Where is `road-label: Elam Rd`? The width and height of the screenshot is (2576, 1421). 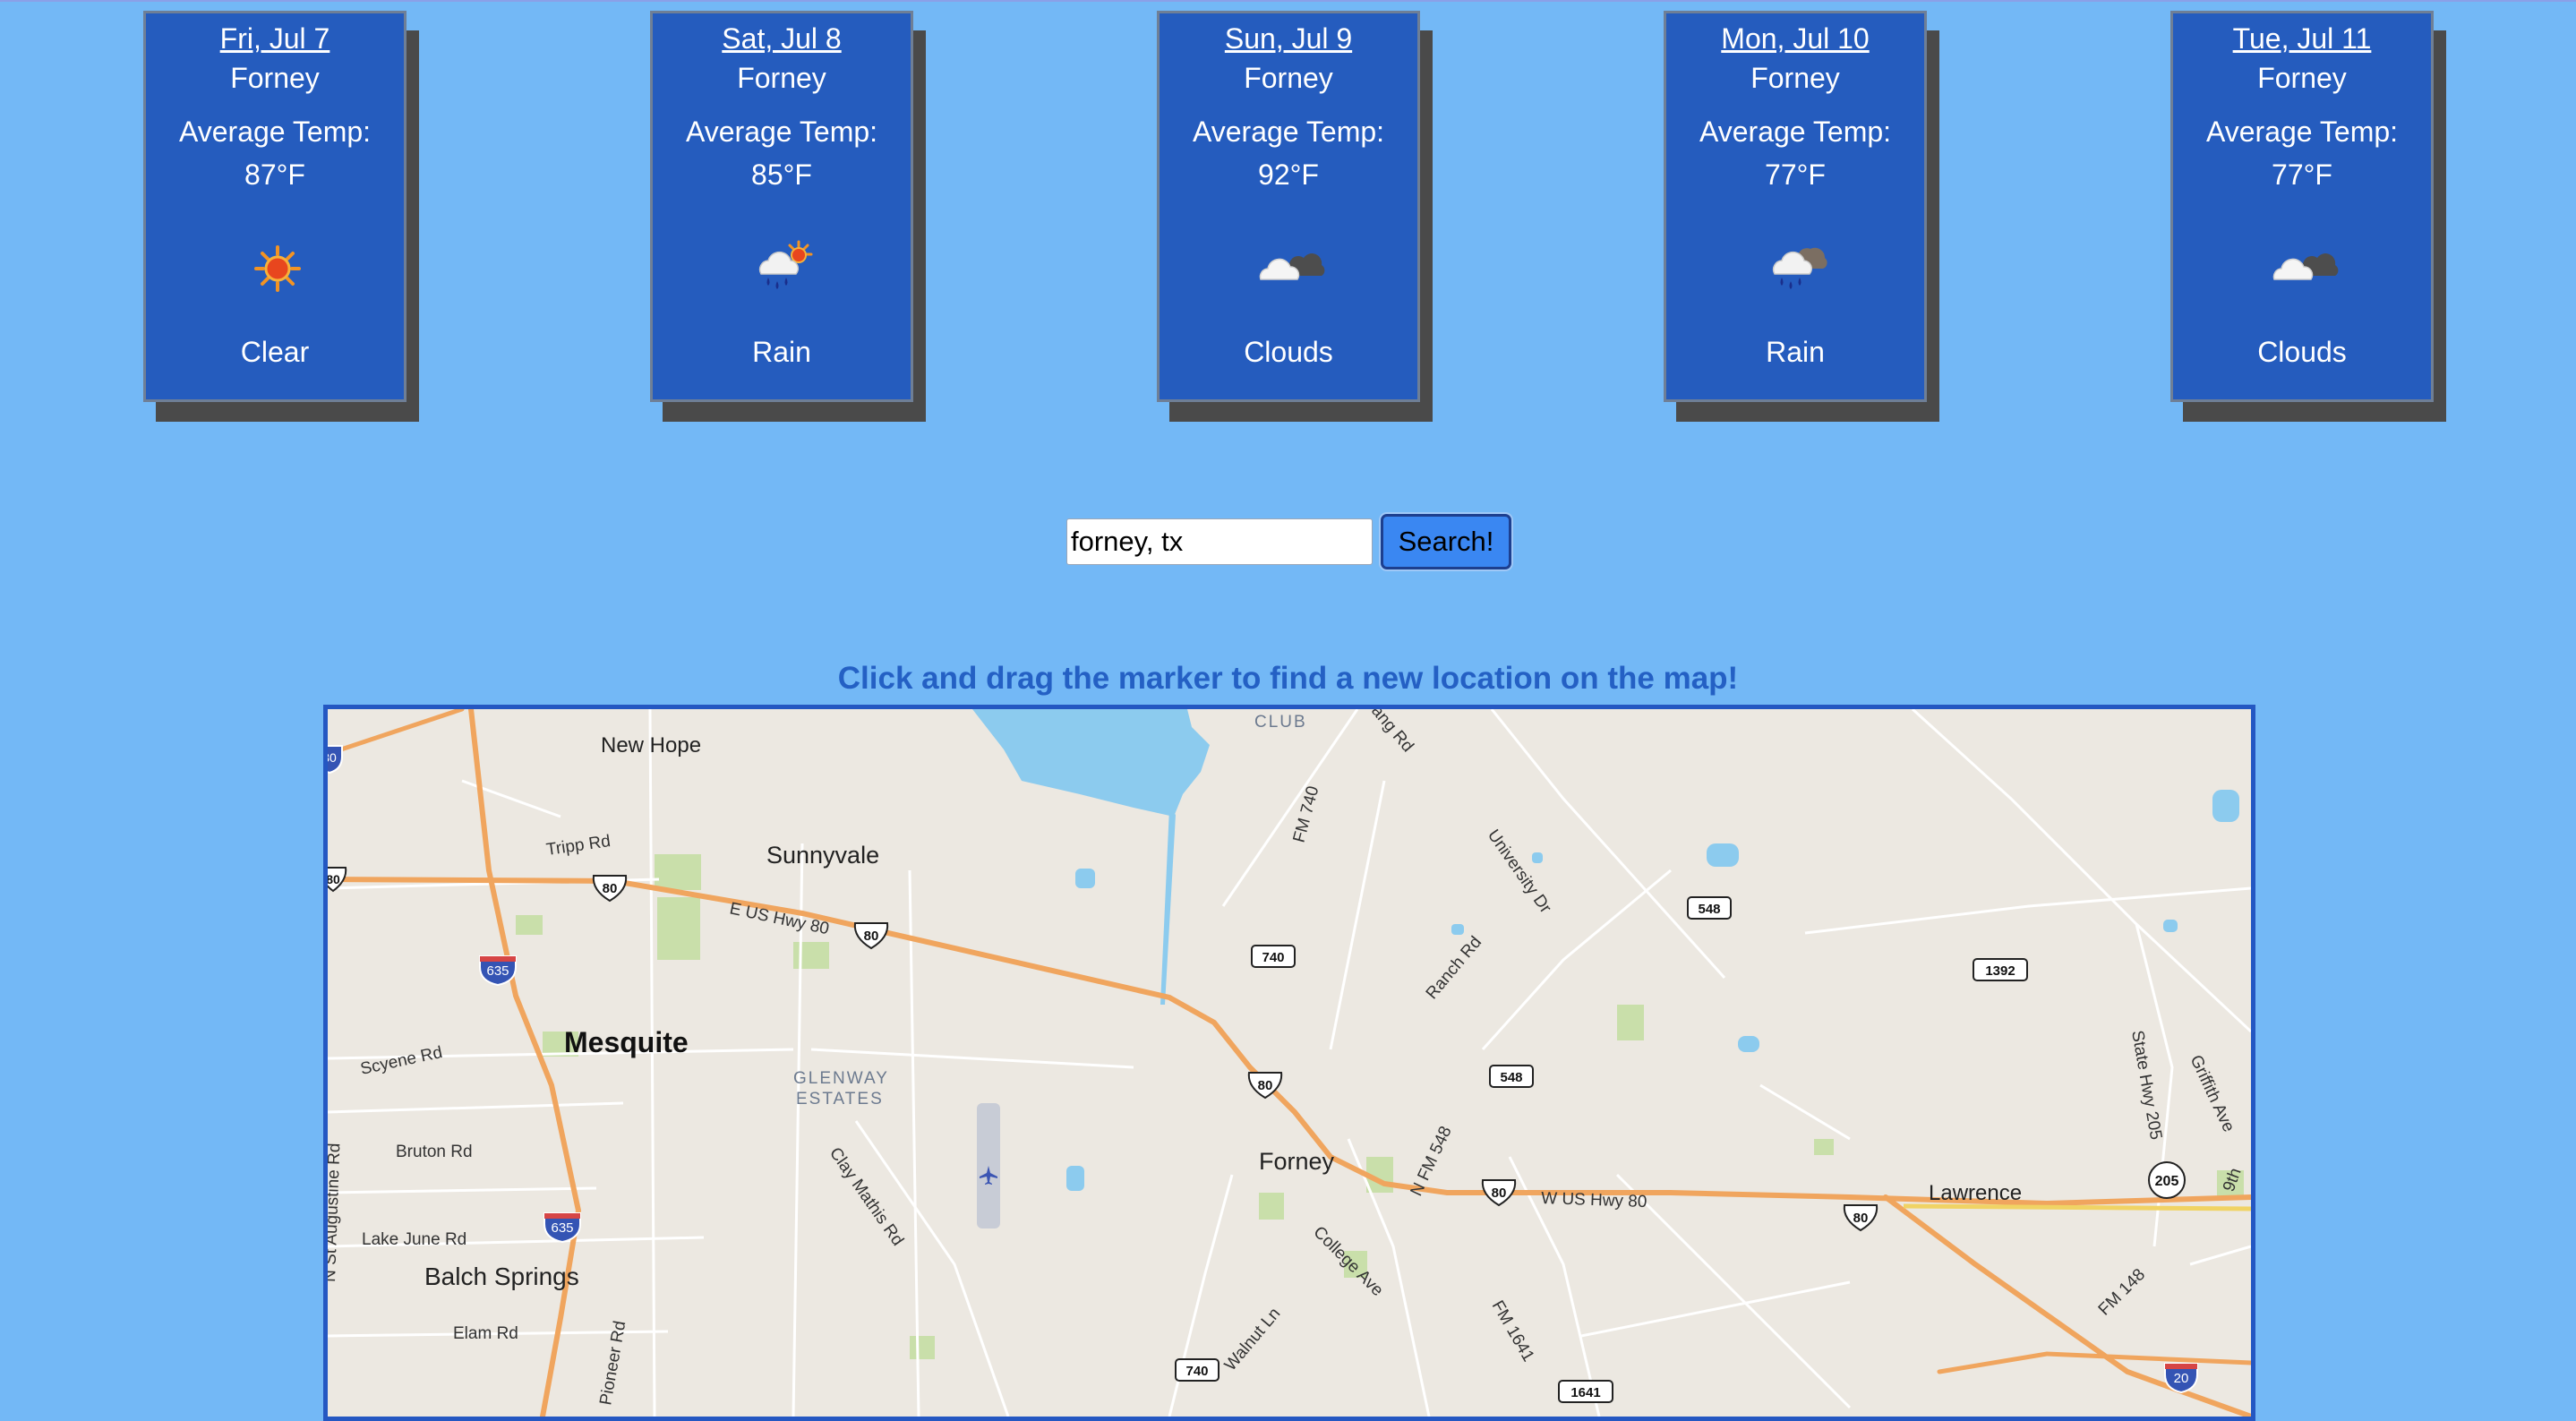 road-label: Elam Rd is located at coordinates (485, 1333).